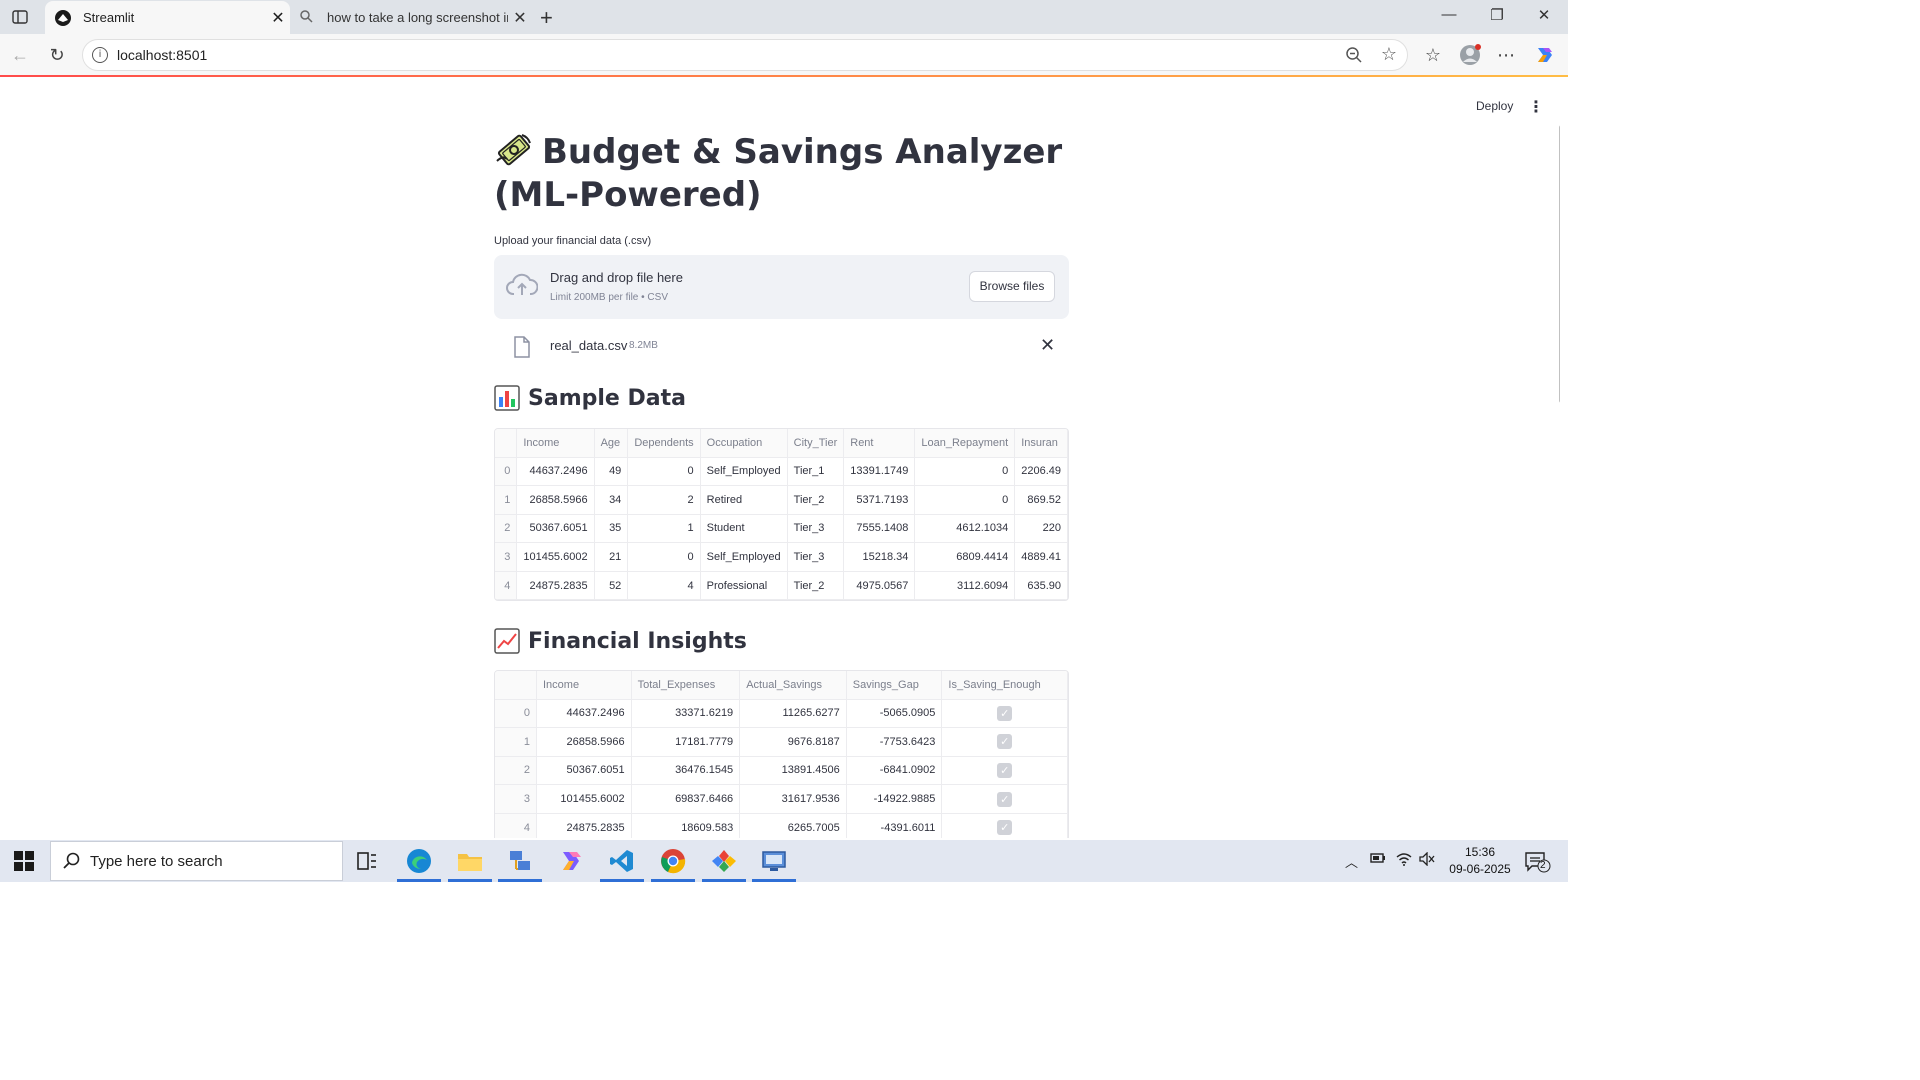  I want to click on column-header: Dependents, so click(664, 443).